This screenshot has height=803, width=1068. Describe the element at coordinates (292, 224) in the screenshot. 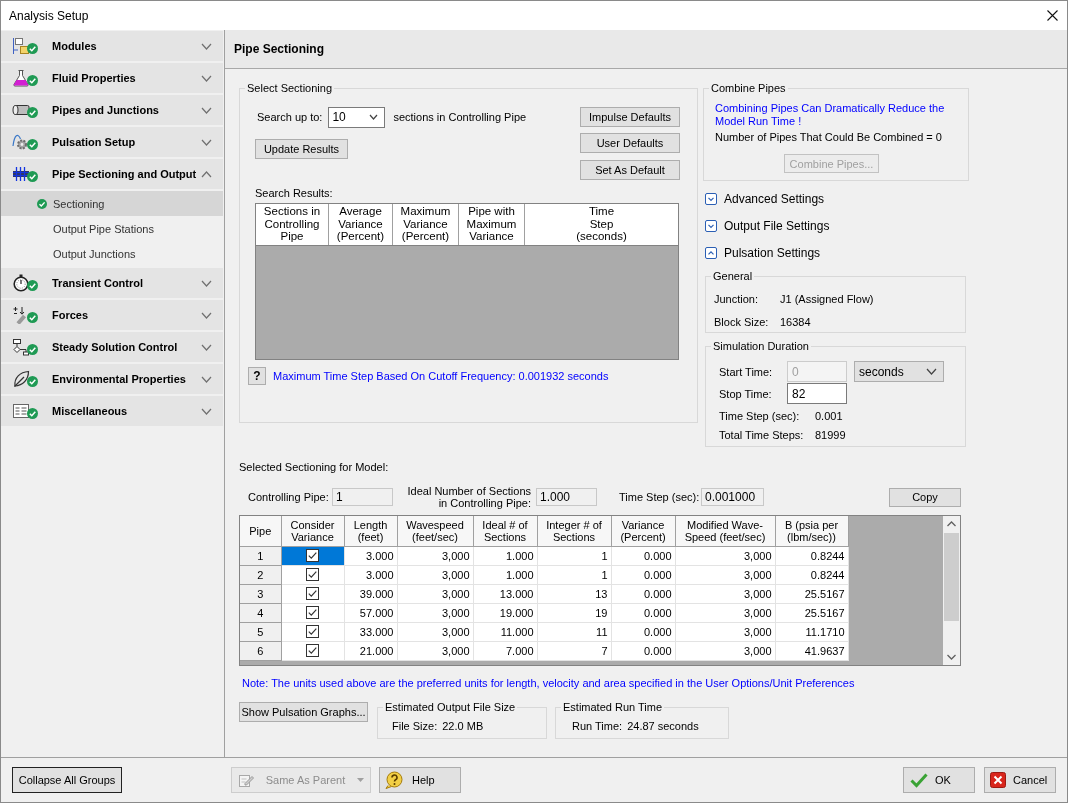

I see `column-header: Sections in Controlling Pipe` at that location.